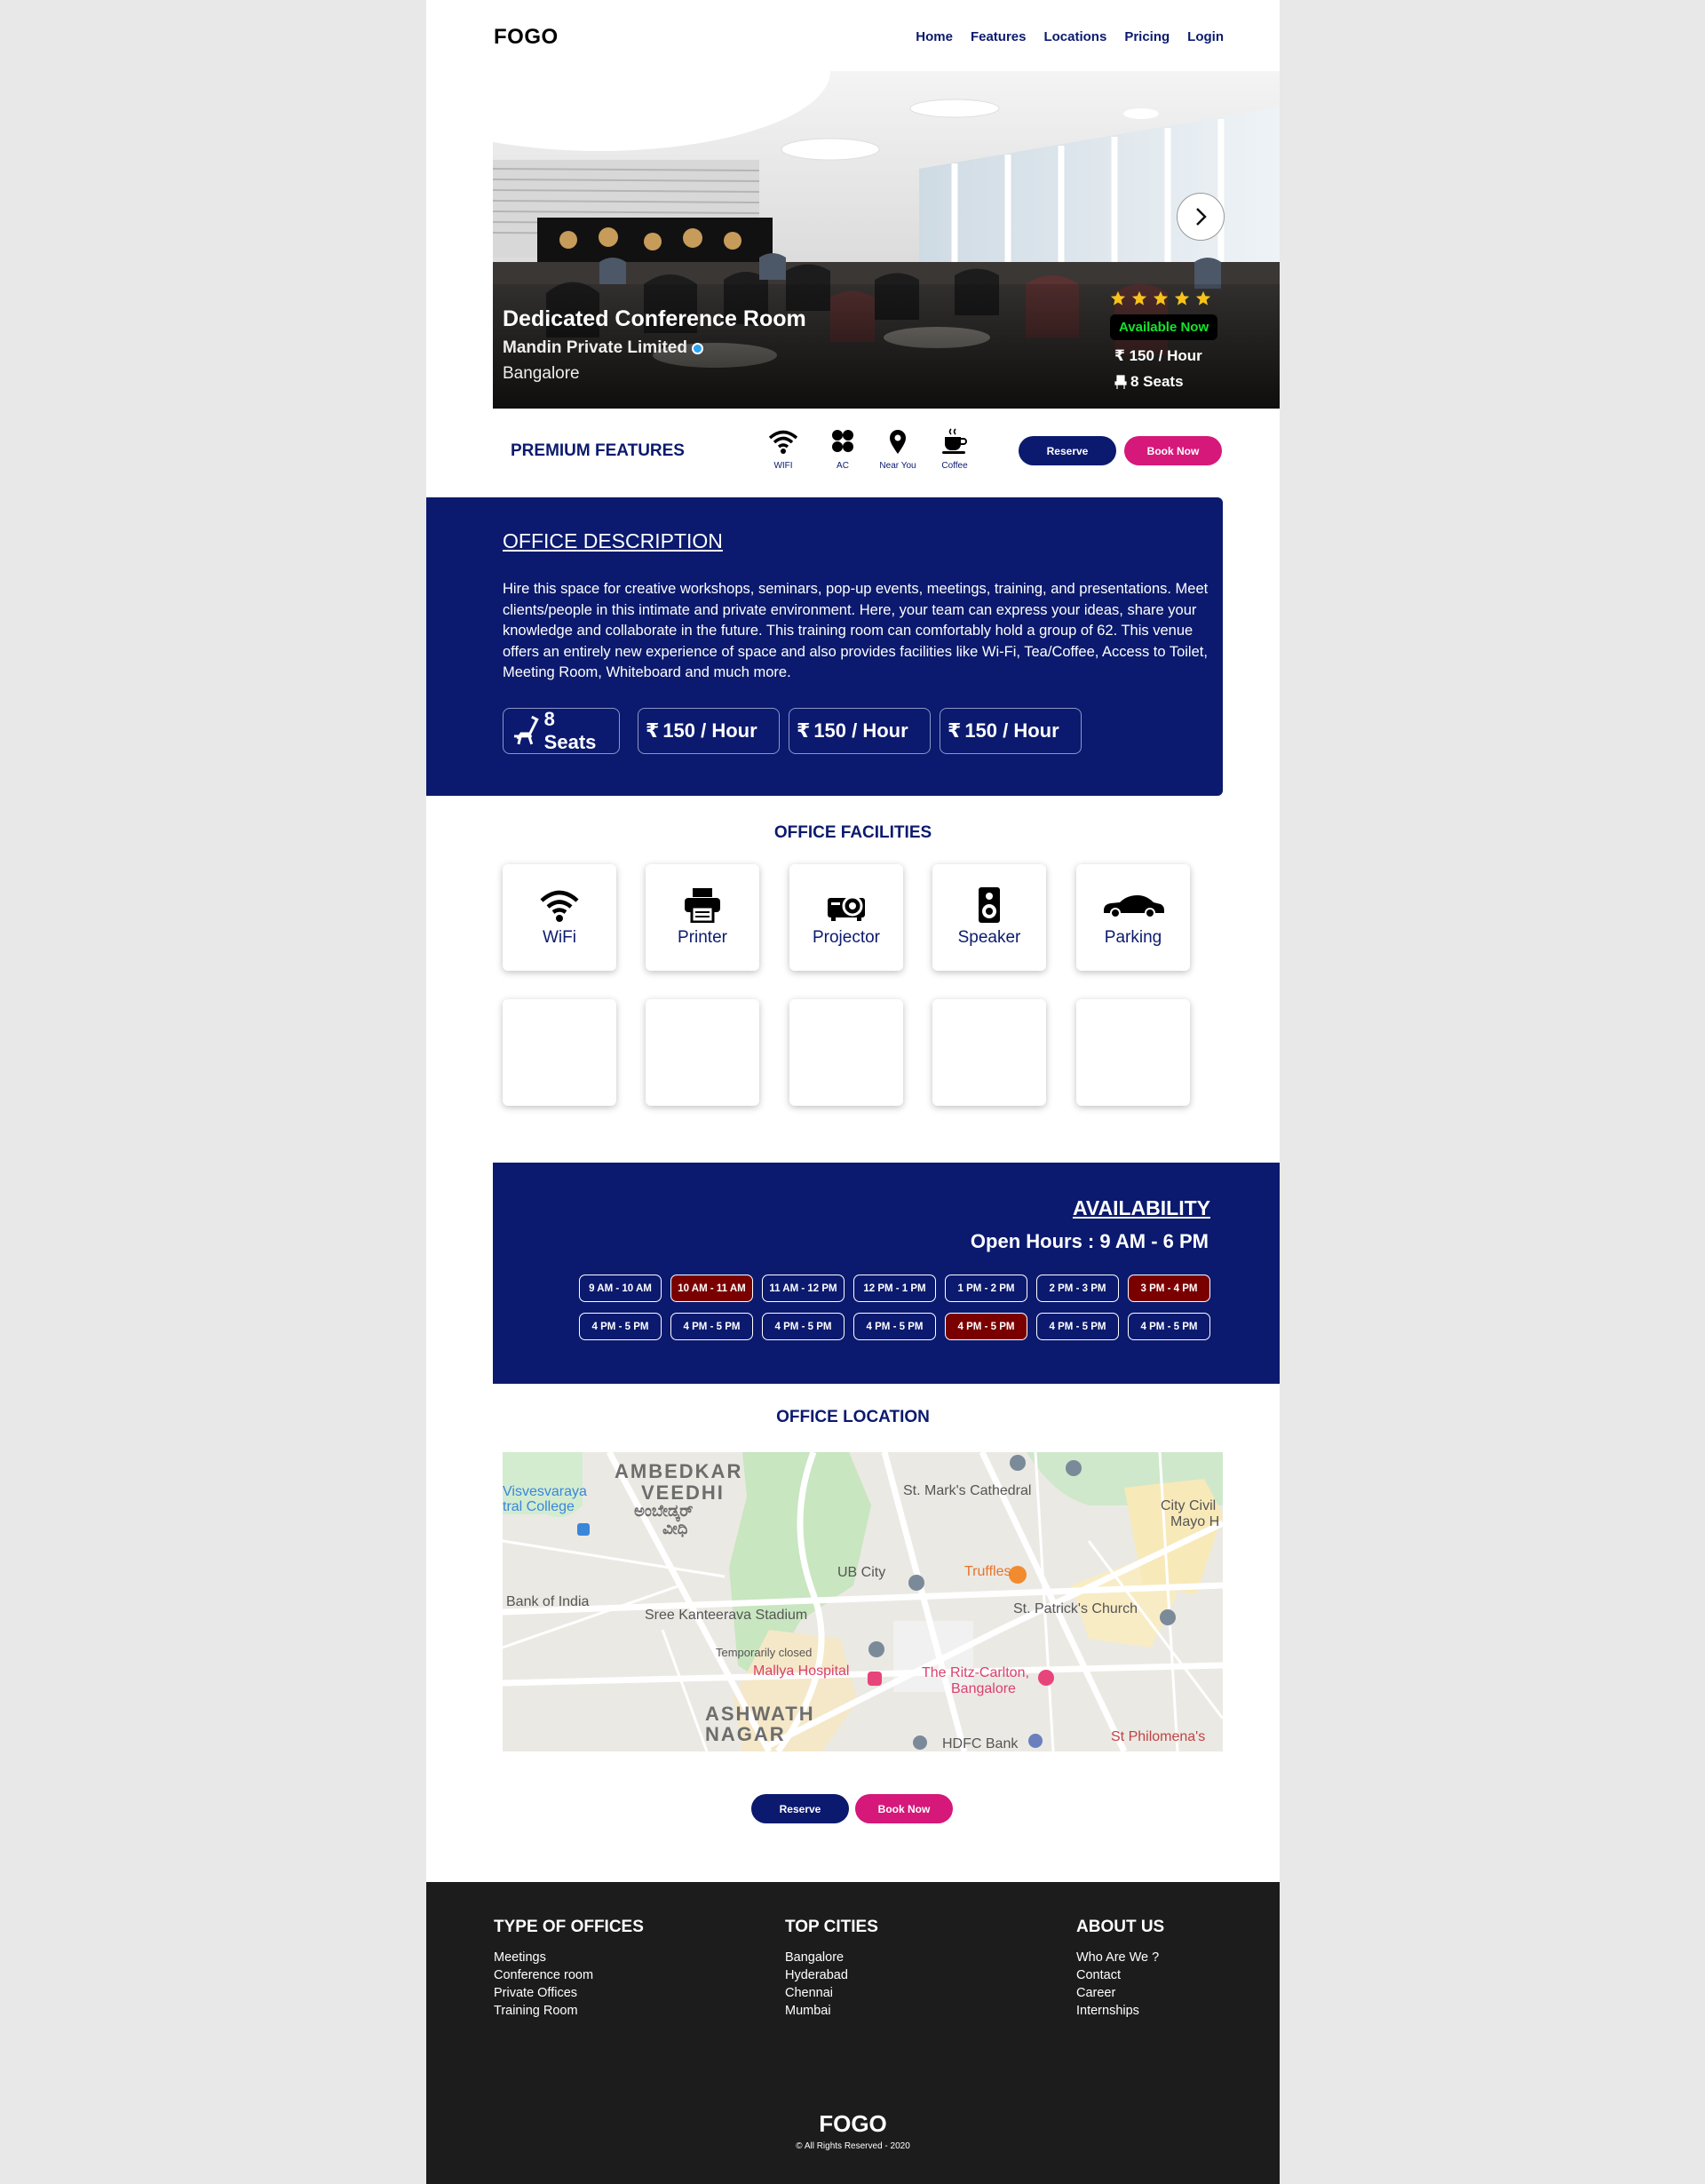 The width and height of the screenshot is (1705, 2184). Describe the element at coordinates (832, 1957) in the screenshot. I see `footer-link: Bangalore` at that location.